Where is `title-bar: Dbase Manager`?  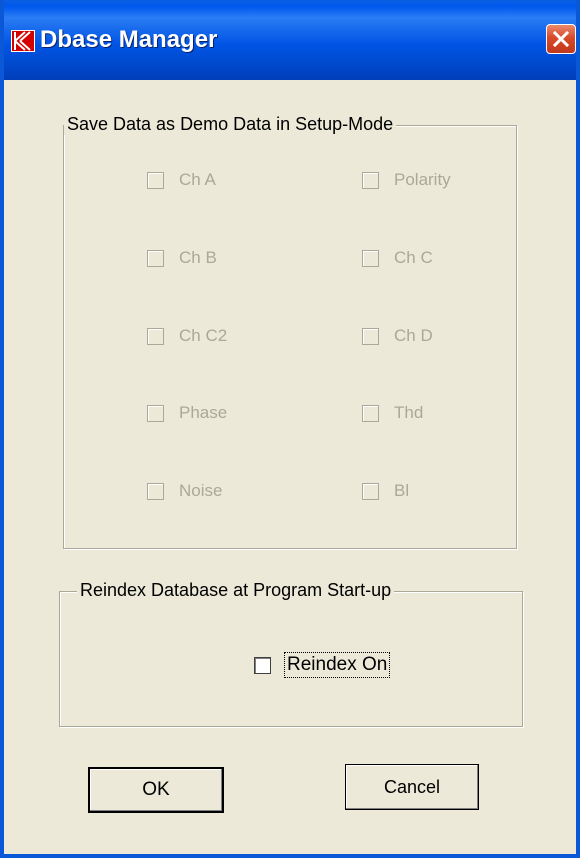
title-bar: Dbase Manager is located at coordinates (290, 40).